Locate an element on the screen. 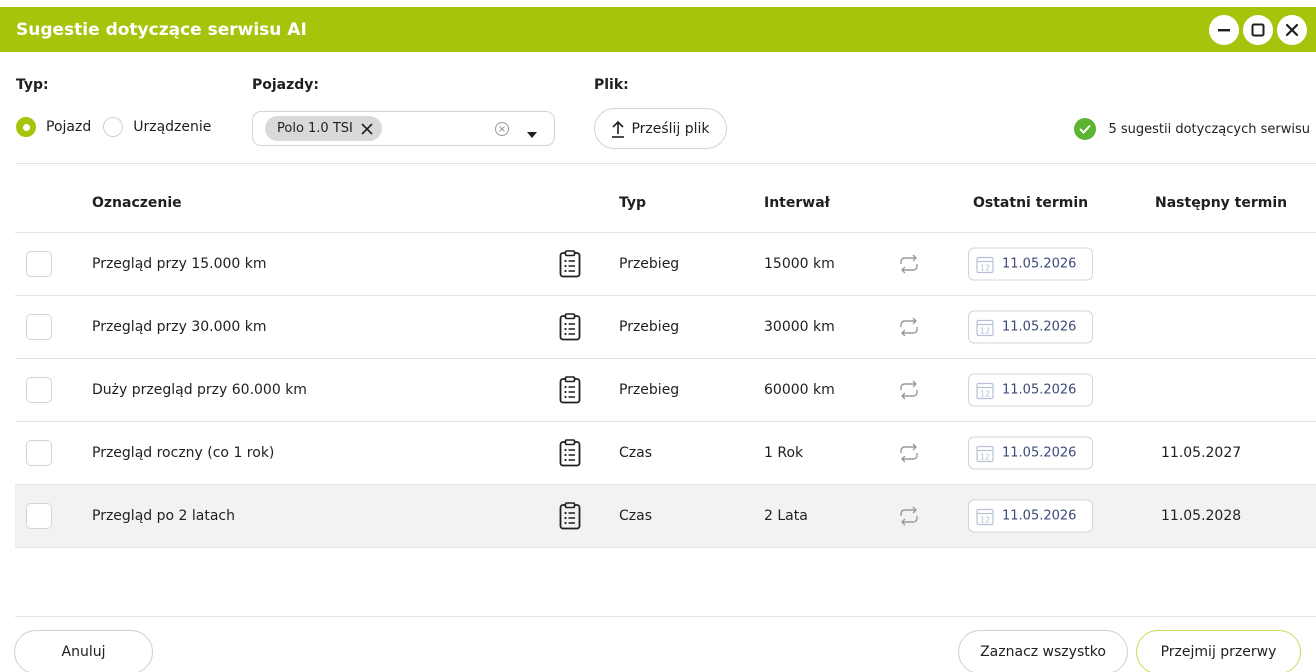 The height and width of the screenshot is (672, 1316). vehicle-select: Polo 1.0 TSI is located at coordinates (403, 128).